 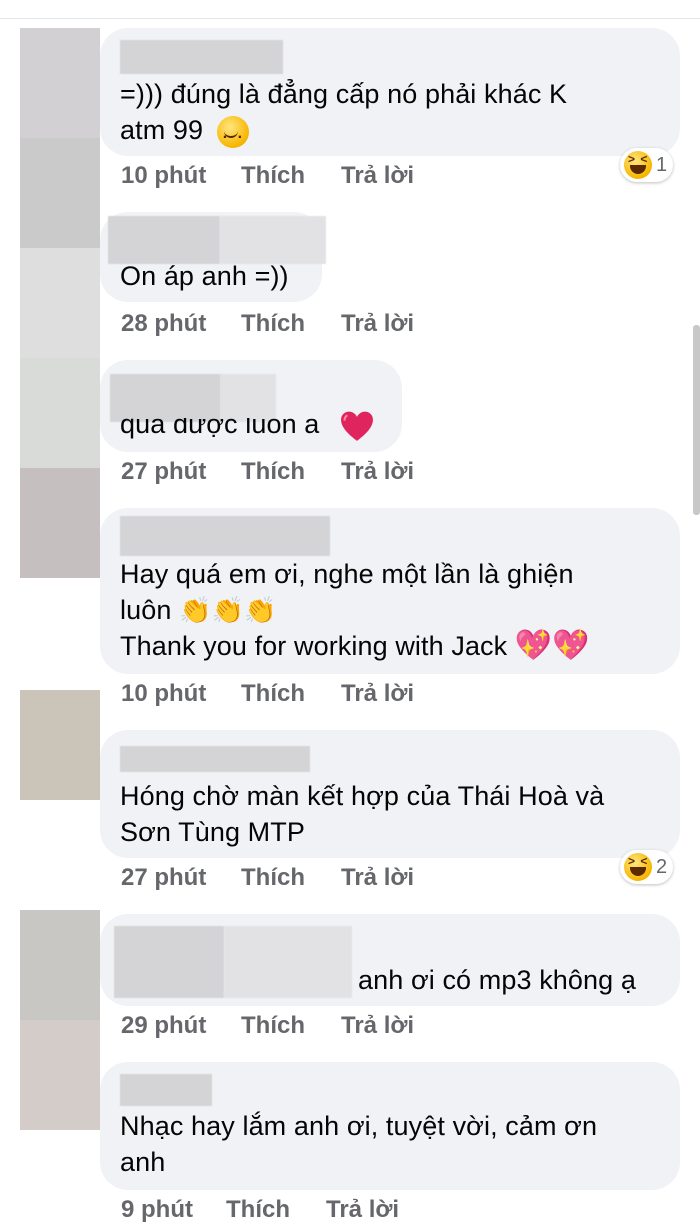 I want to click on comment-text: Hay quá em ơi, nghe một lần là ghiện, so click(x=347, y=574).